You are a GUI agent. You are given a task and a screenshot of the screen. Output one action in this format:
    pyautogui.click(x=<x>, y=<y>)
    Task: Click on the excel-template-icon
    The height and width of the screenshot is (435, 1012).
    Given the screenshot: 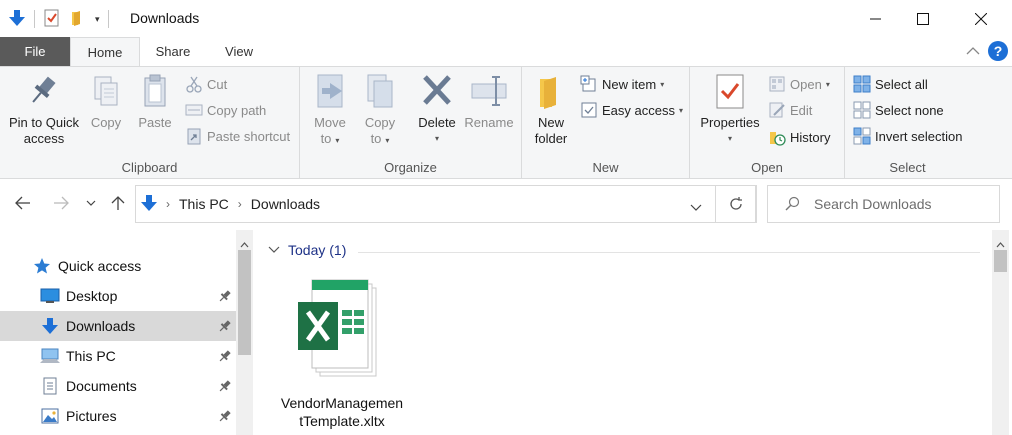 What is the action you would take?
    pyautogui.click(x=342, y=331)
    